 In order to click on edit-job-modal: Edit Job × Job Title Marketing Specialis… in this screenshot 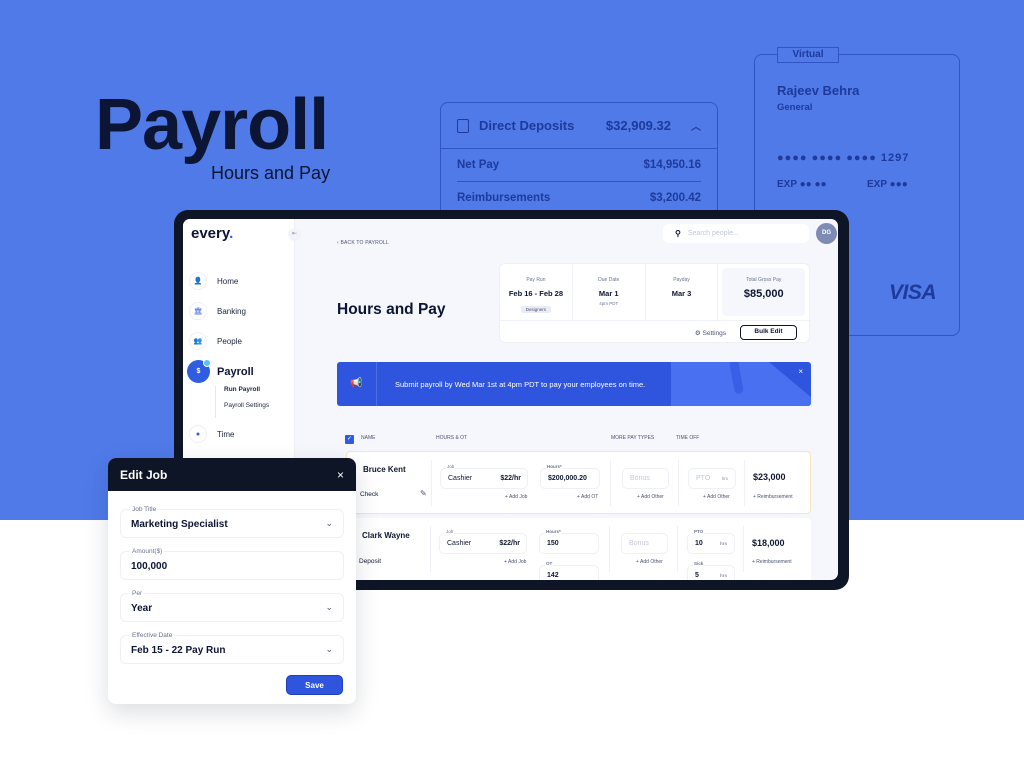, I will do `click(232, 581)`.